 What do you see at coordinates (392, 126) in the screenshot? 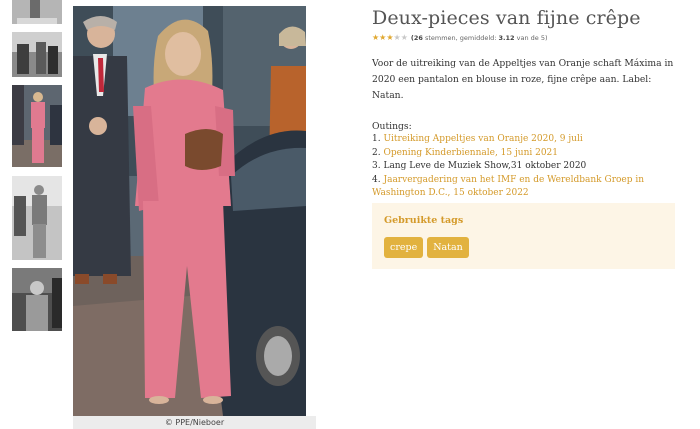
I see `outings-heading: Outings:` at bounding box center [392, 126].